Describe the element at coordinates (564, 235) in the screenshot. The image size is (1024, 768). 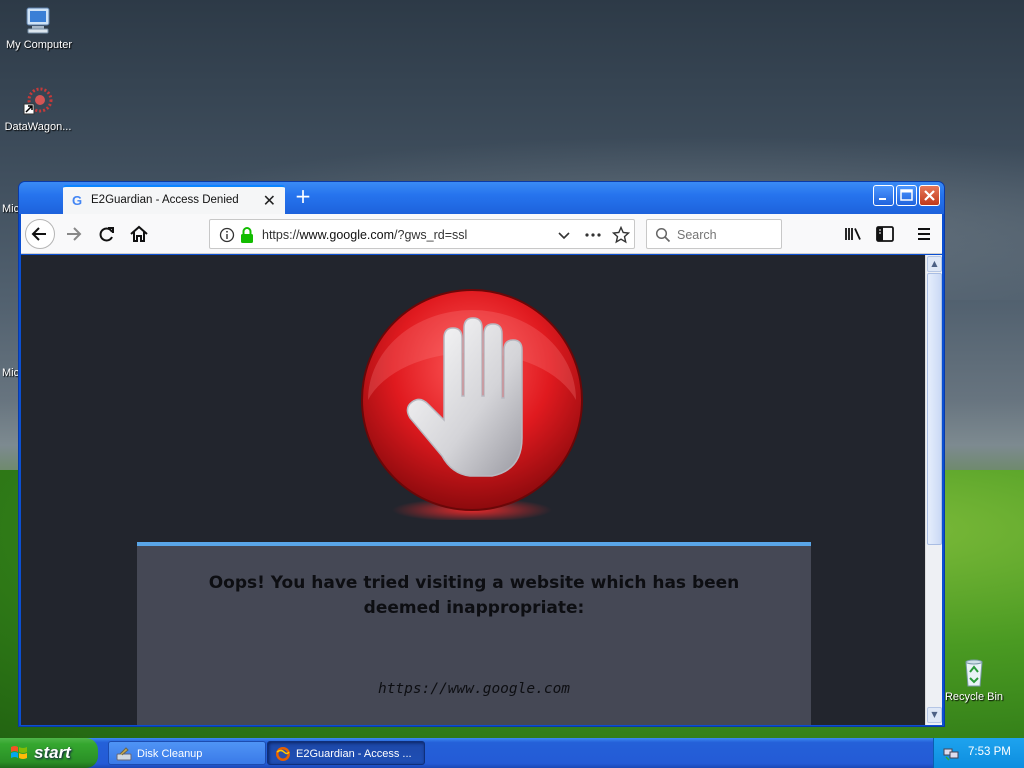
I see `chevron-down-icon` at that location.